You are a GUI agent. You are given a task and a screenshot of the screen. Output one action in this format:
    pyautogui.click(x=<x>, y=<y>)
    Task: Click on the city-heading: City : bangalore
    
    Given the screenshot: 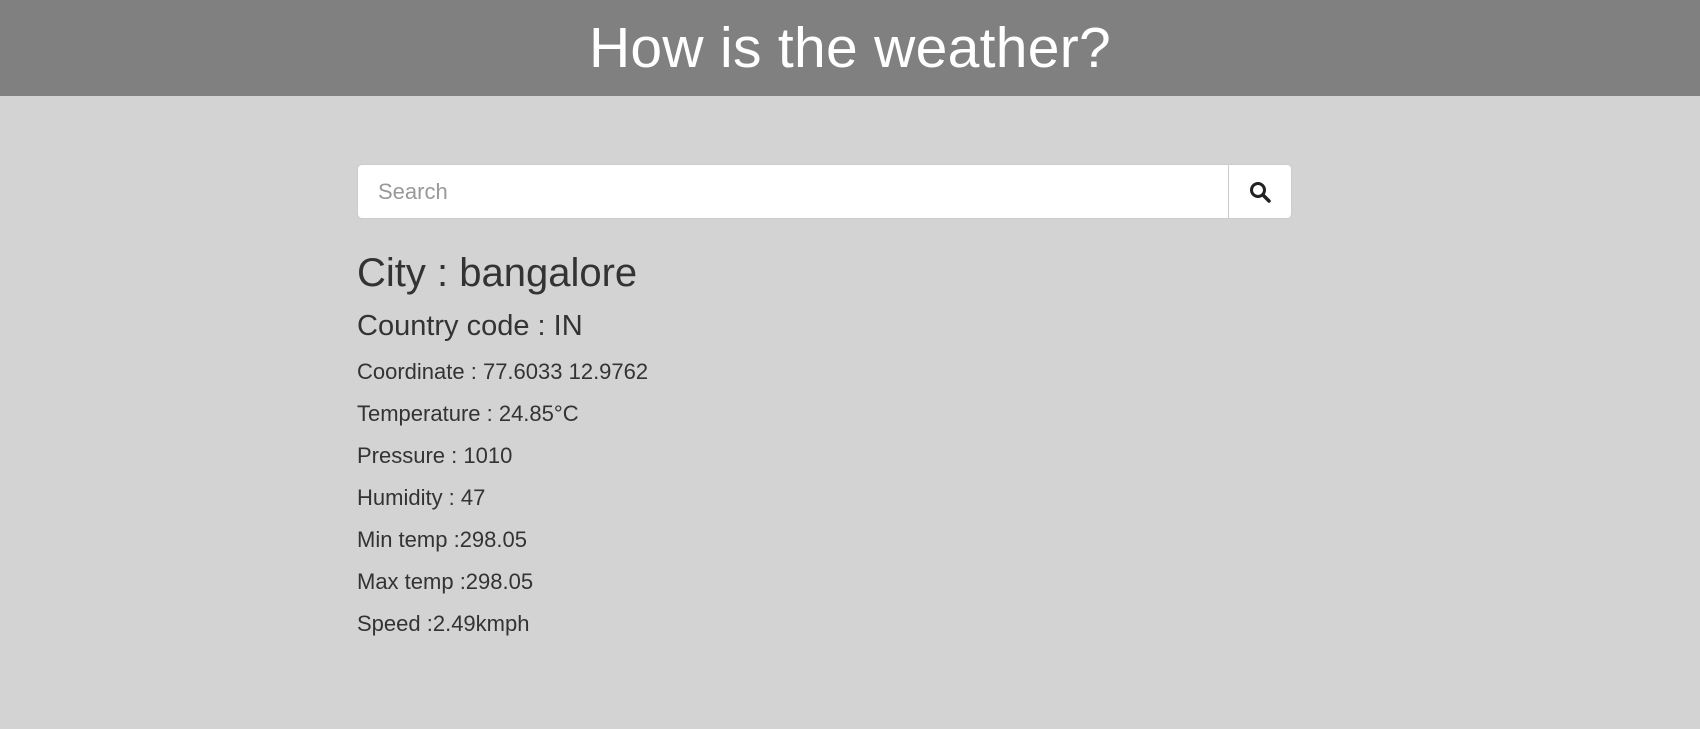 What is the action you would take?
    pyautogui.click(x=497, y=273)
    